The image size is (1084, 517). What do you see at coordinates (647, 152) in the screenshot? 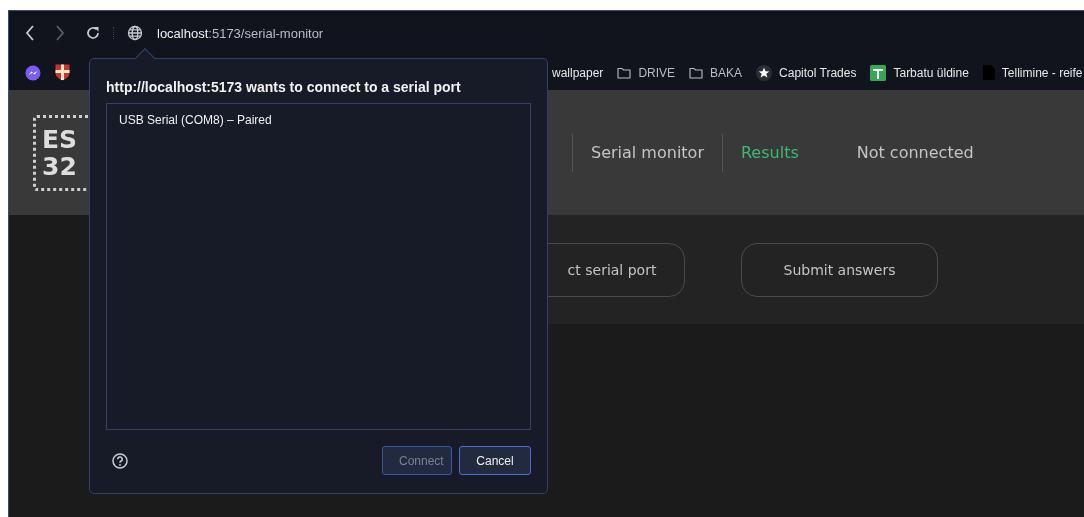
I see `nav-link: Serial monitor` at bounding box center [647, 152].